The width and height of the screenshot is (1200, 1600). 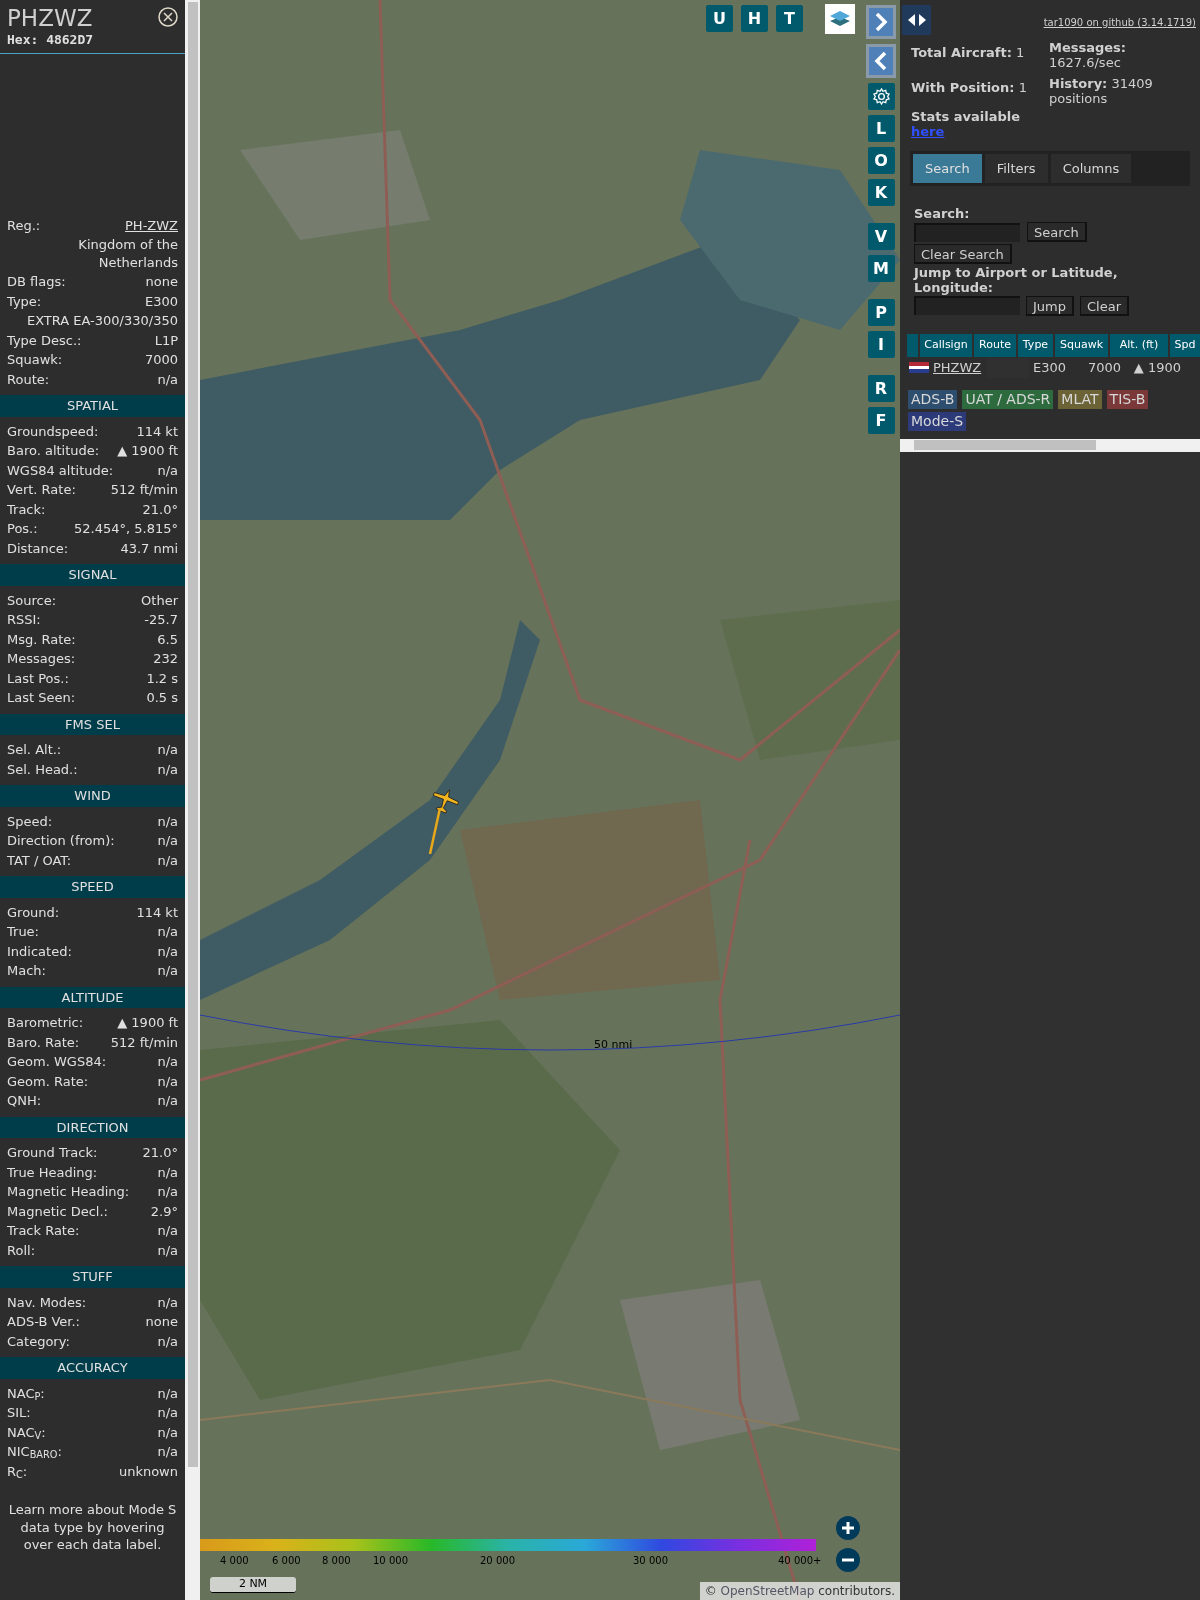 I want to click on detail-value: 21.0°, so click(x=160, y=1153).